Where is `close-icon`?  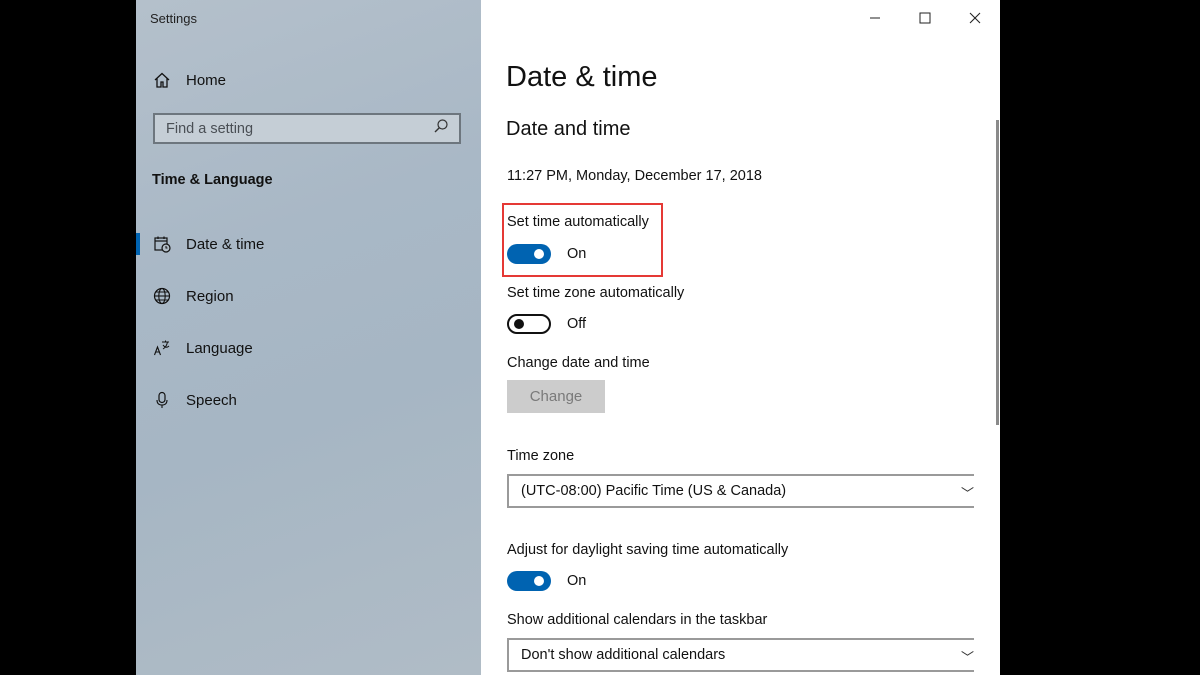 close-icon is located at coordinates (975, 18).